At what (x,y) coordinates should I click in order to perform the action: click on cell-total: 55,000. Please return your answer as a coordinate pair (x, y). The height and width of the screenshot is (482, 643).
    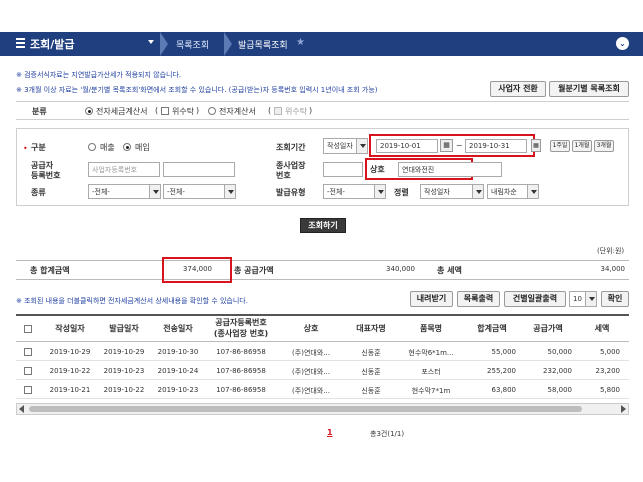
    Looking at the image, I should click on (504, 352).